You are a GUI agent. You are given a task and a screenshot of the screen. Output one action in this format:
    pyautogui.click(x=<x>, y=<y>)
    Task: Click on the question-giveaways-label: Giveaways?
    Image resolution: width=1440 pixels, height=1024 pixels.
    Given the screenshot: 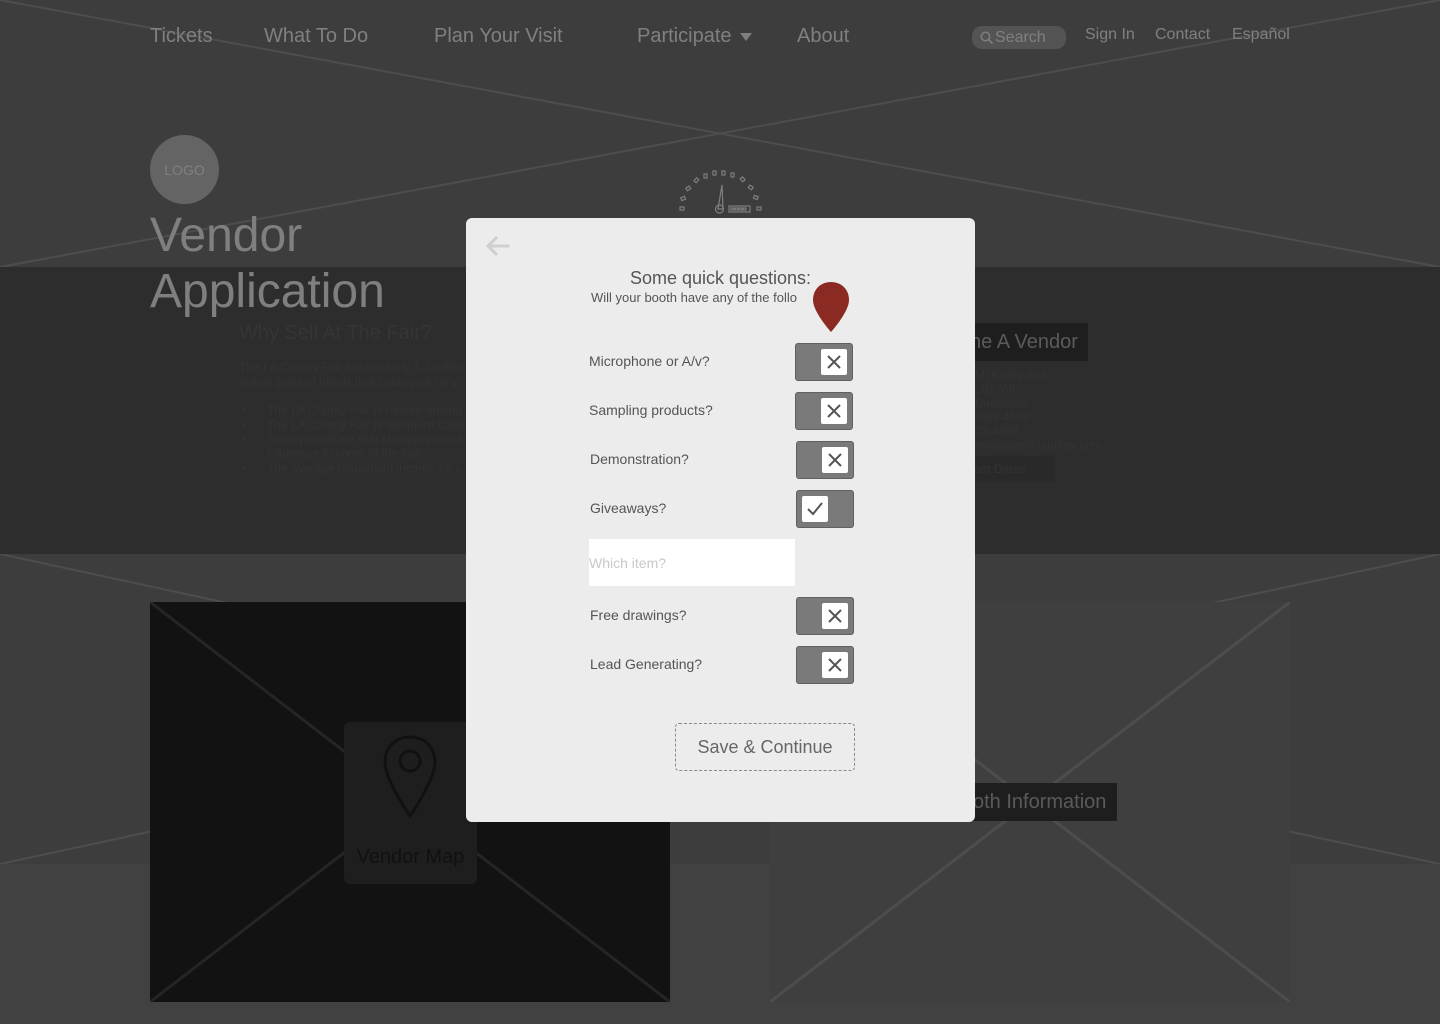 What is the action you would take?
    pyautogui.click(x=628, y=508)
    